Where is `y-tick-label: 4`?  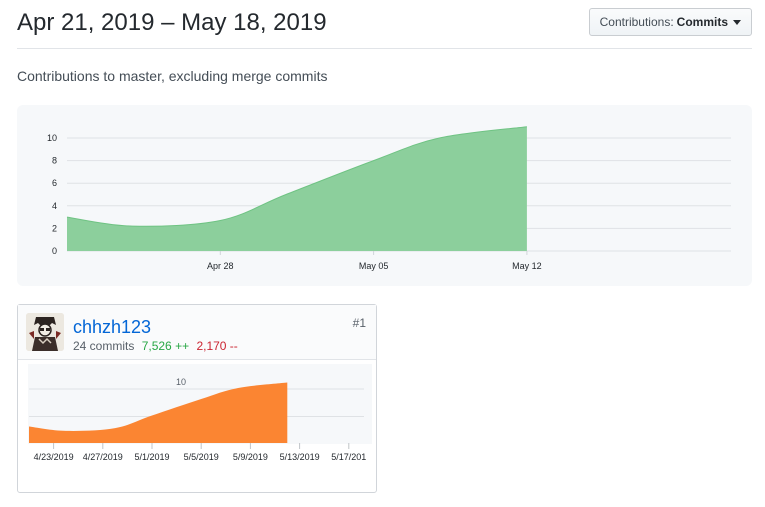 y-tick-label: 4 is located at coordinates (54, 206).